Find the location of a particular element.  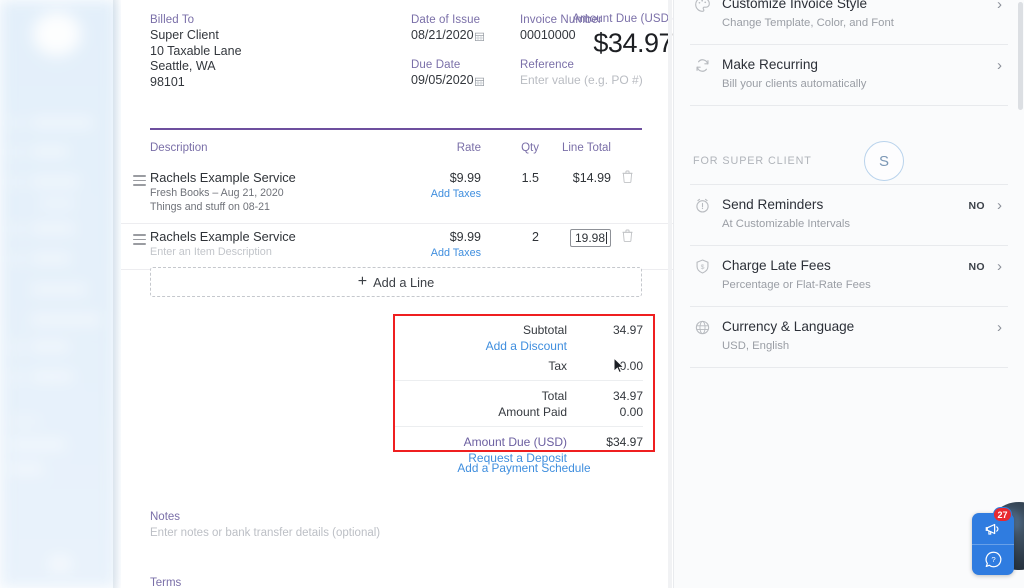

notification-badge: 27 is located at coordinates (1002, 514).